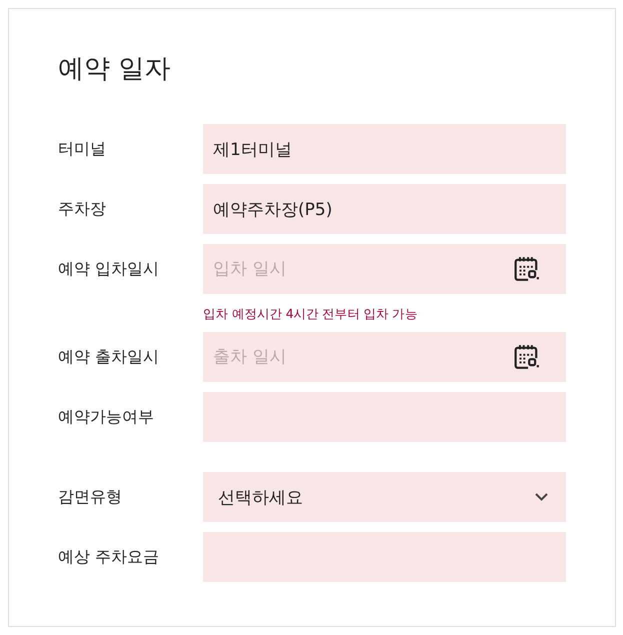 The height and width of the screenshot is (635, 623). What do you see at coordinates (384, 269) in the screenshot?
I see `date-field: 입차 일시` at bounding box center [384, 269].